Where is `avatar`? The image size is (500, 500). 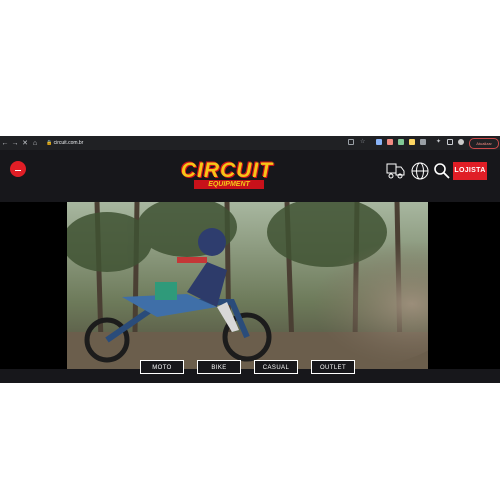
avatar is located at coordinates (461, 142).